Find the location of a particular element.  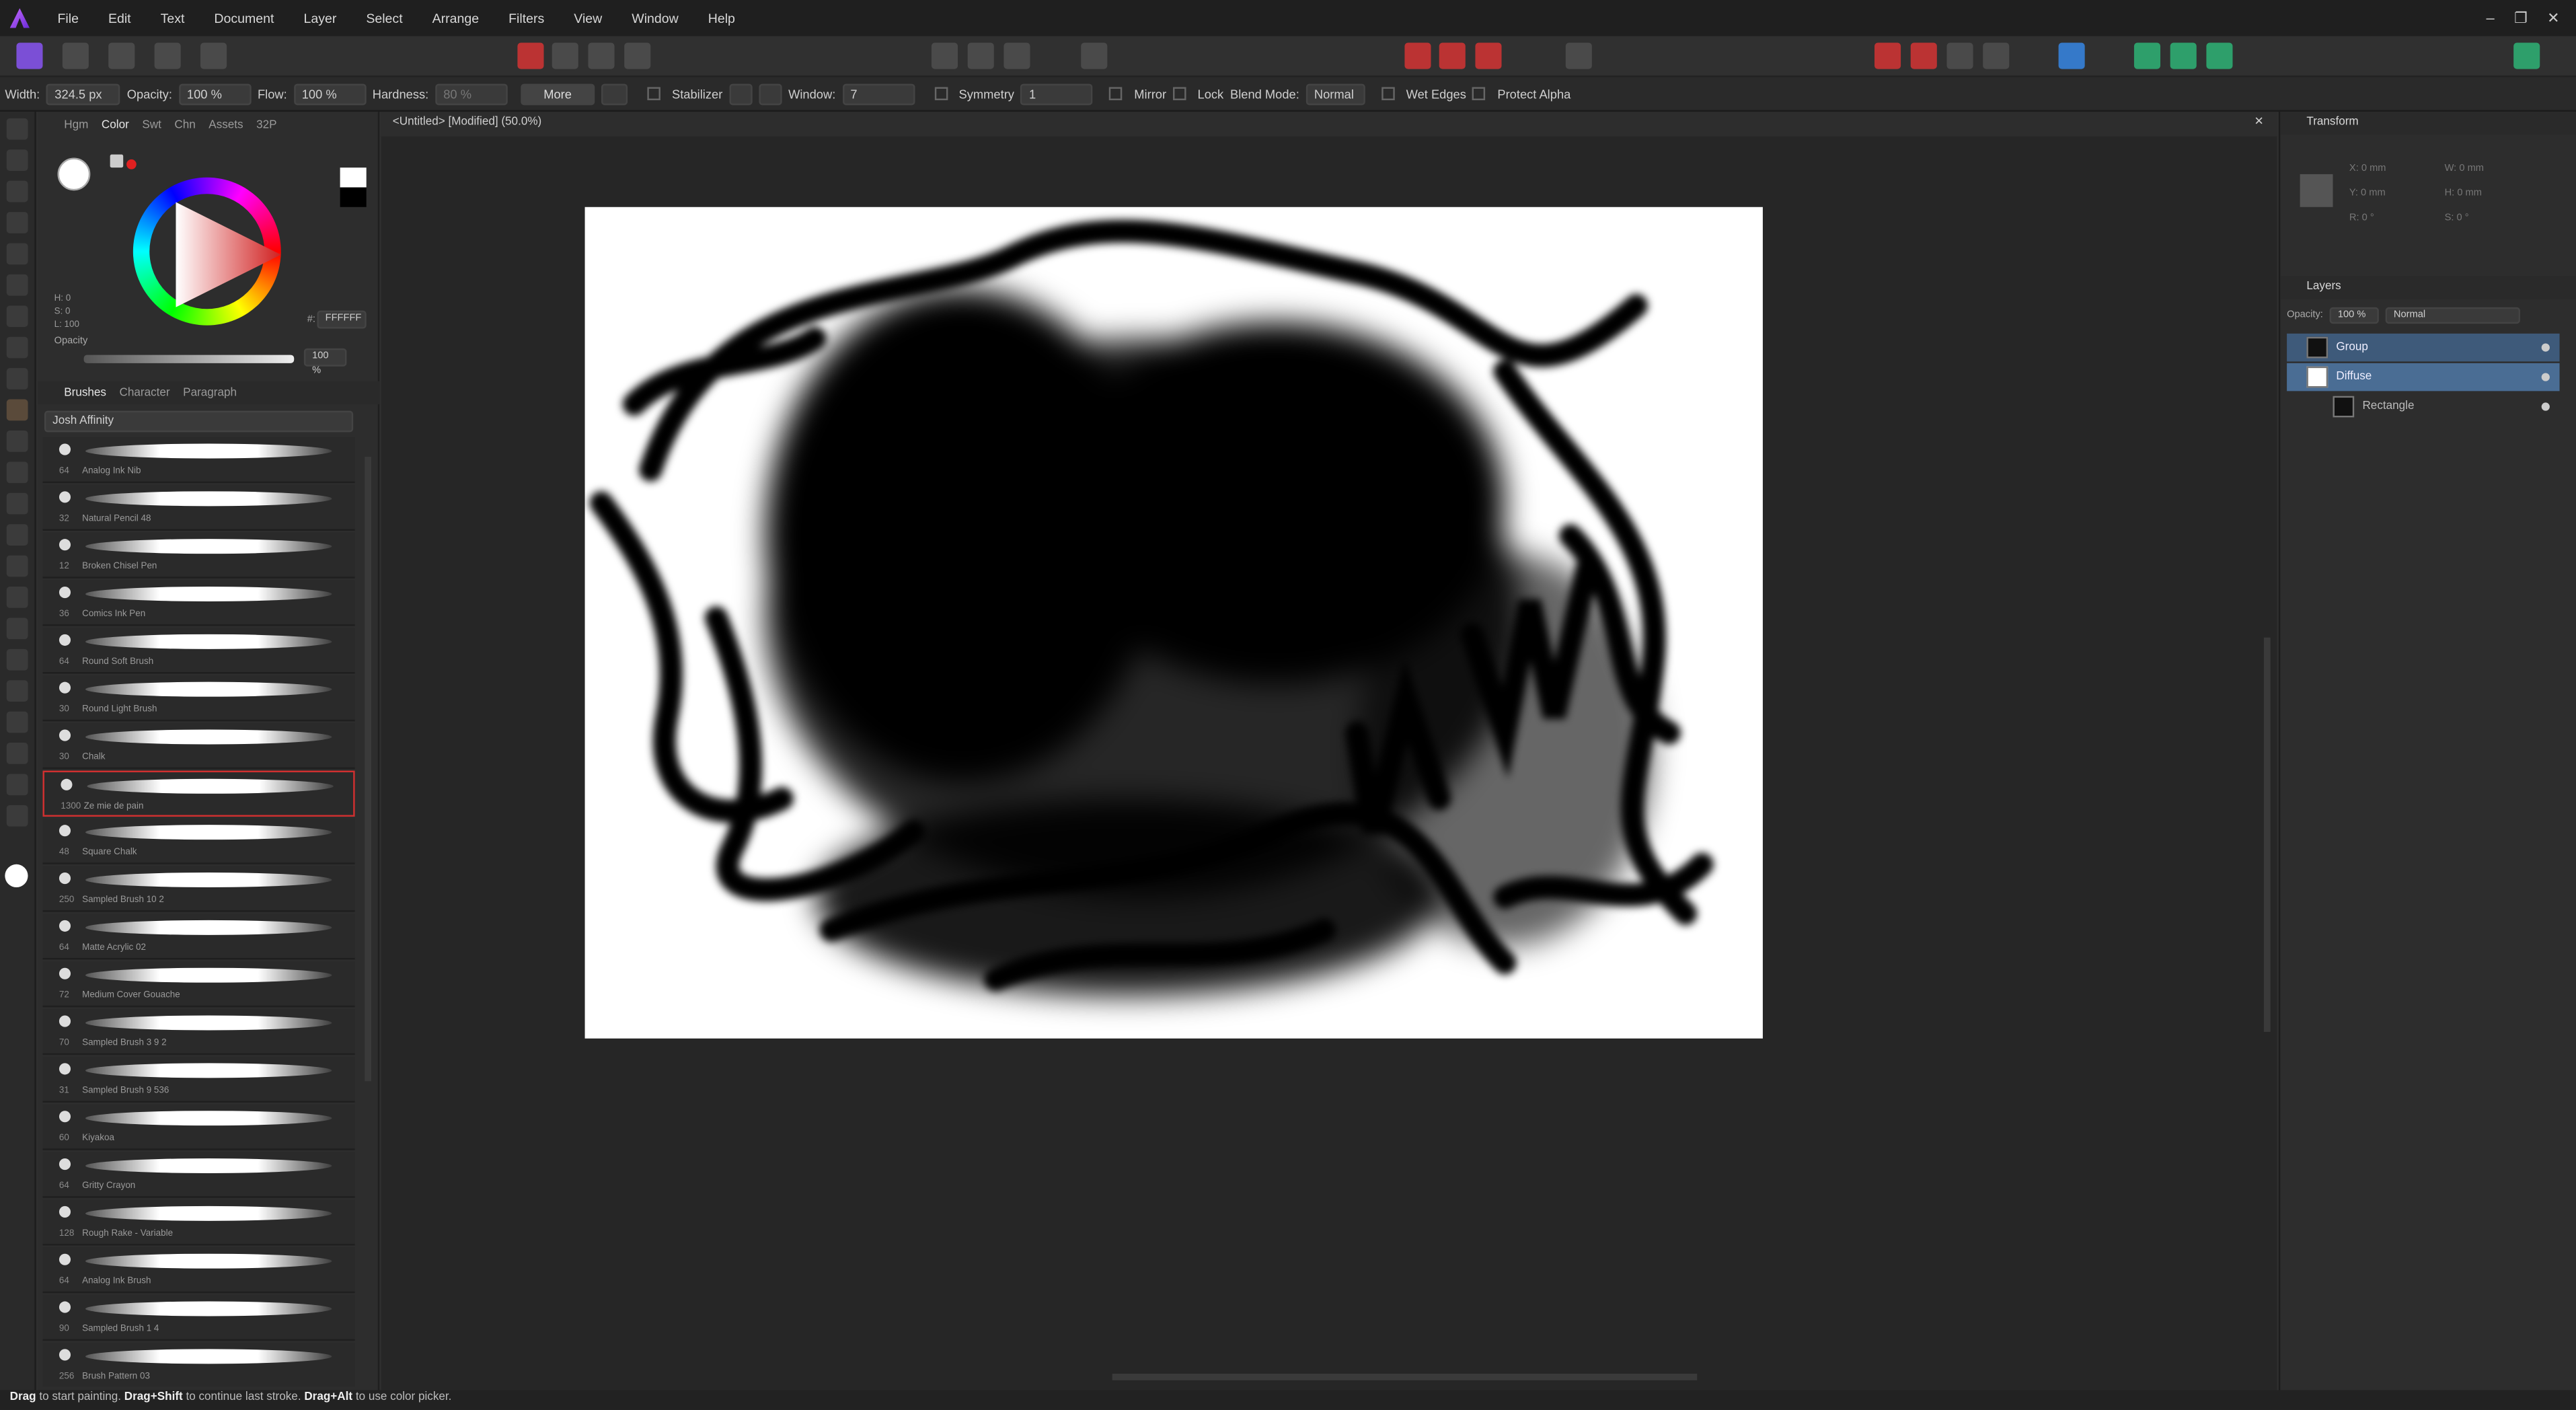

w-field: 0 mm is located at coordinates (2471, 169).